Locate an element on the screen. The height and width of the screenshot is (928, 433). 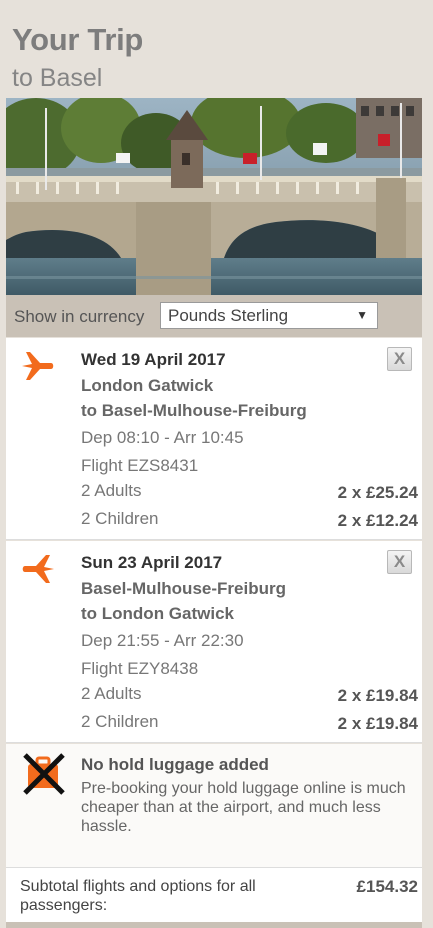
flight-origin: London Gatwick is located at coordinates (147, 385).